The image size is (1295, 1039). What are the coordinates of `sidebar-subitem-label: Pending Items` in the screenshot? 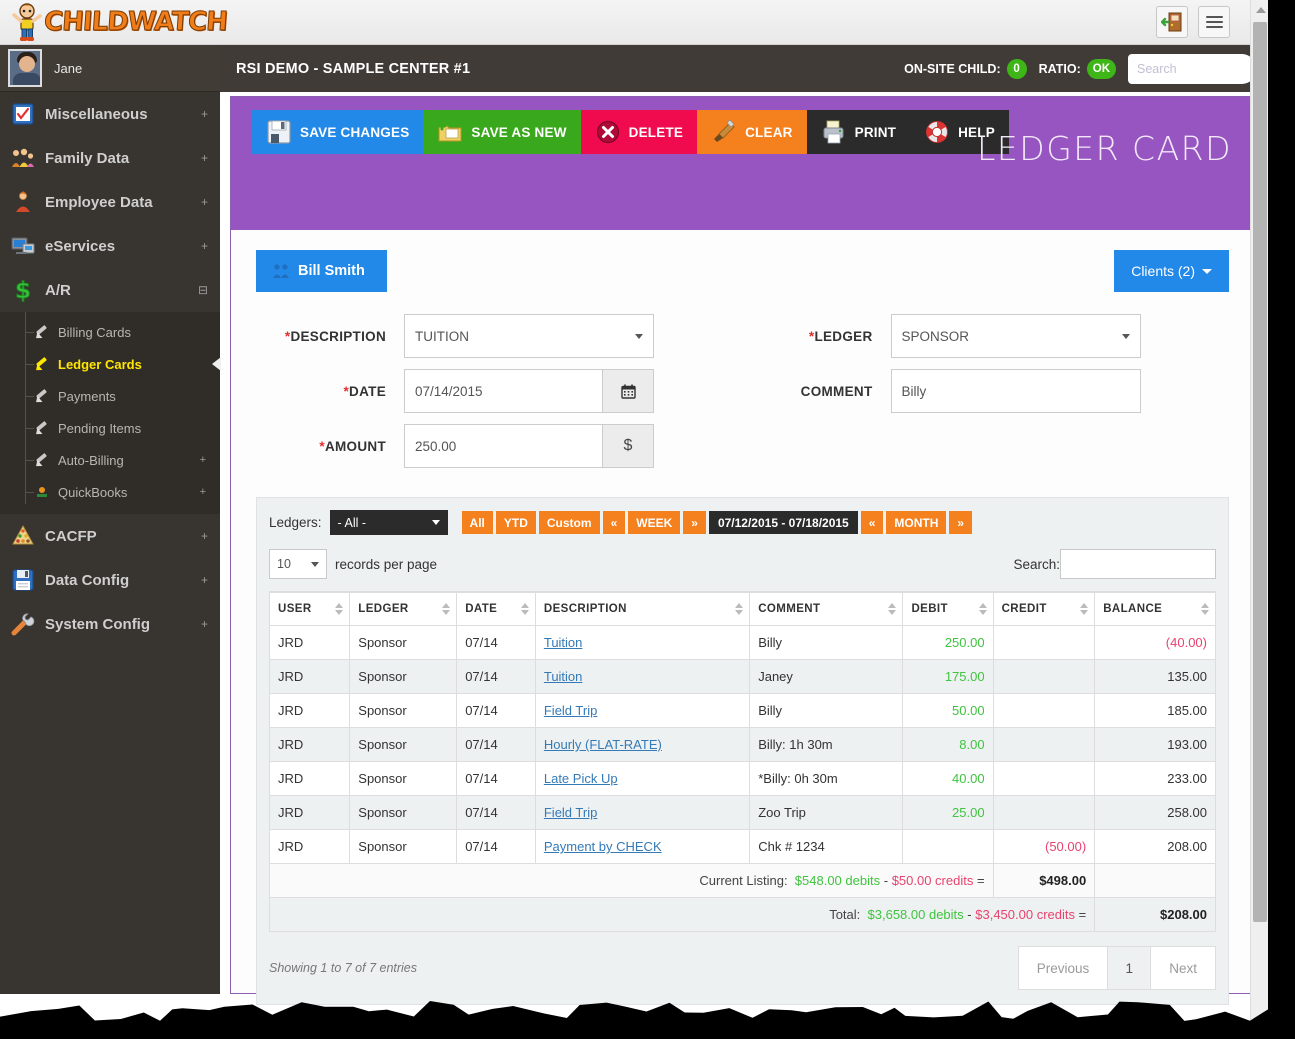 It's located at (100, 428).